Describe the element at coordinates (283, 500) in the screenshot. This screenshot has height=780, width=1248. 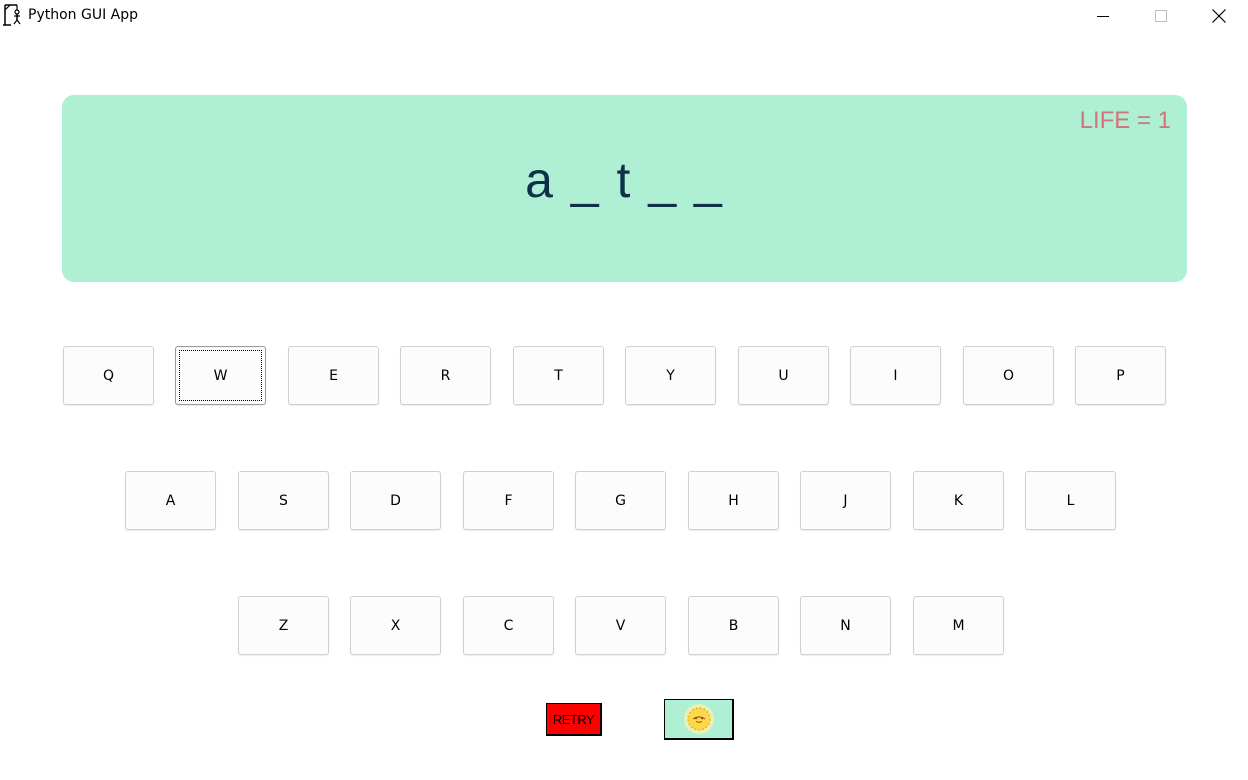
I see `key-s: S` at that location.